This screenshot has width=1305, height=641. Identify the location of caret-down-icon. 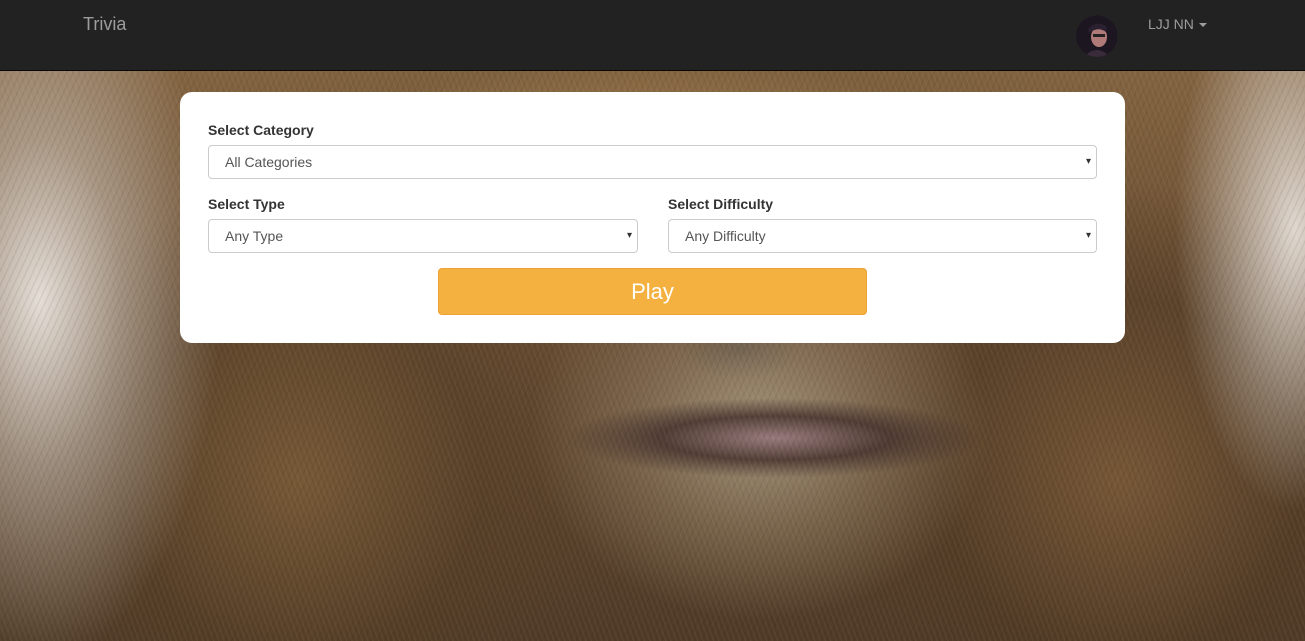
(1202, 24).